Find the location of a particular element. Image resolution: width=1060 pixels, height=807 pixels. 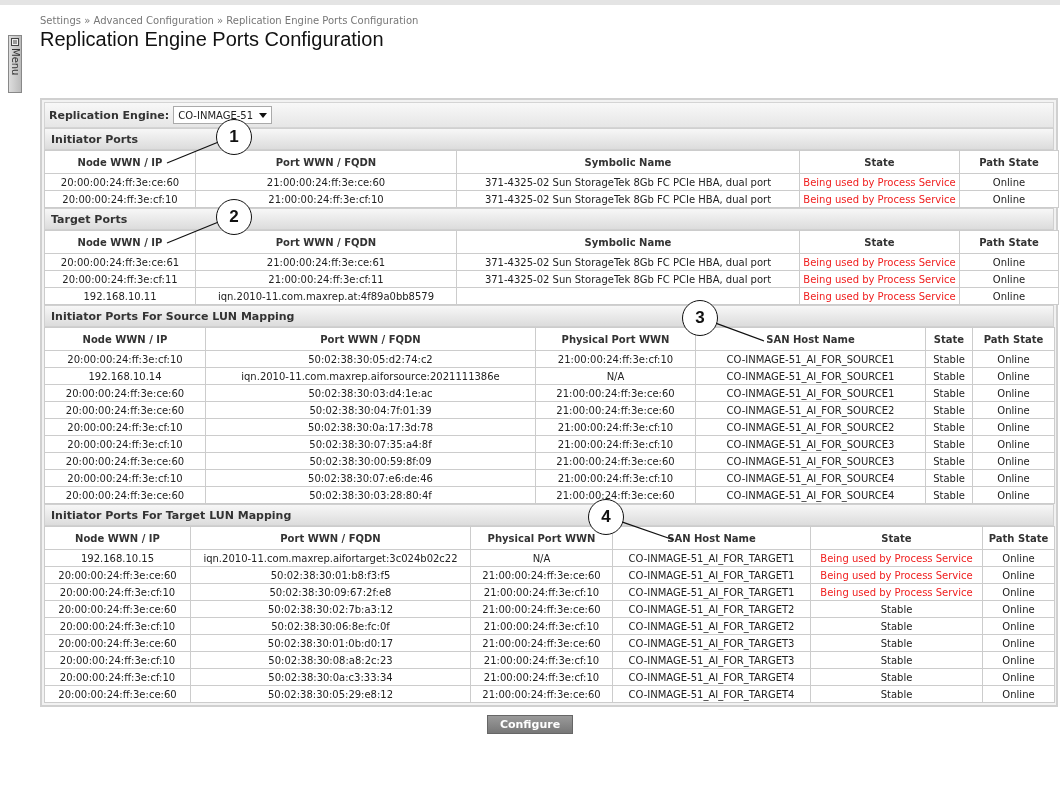

list-icon is located at coordinates (15, 42).